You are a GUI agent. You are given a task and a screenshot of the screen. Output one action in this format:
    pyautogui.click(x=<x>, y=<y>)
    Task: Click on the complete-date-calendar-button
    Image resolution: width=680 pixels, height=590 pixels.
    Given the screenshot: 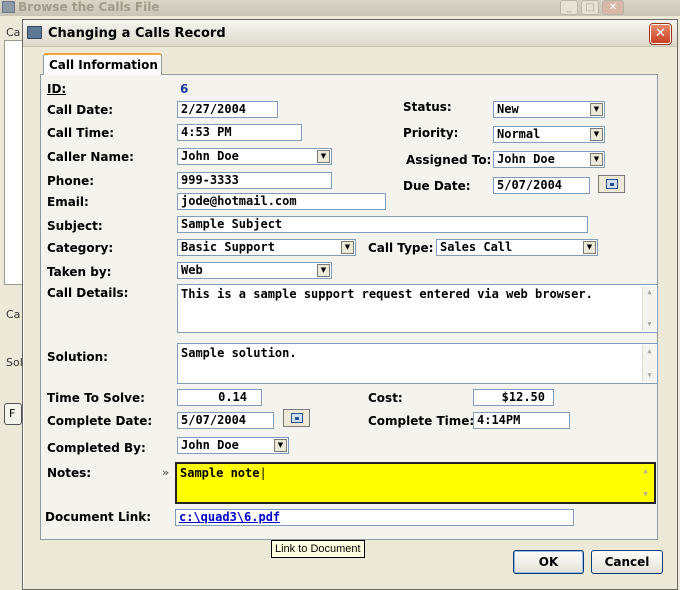 What is the action you would take?
    pyautogui.click(x=296, y=418)
    